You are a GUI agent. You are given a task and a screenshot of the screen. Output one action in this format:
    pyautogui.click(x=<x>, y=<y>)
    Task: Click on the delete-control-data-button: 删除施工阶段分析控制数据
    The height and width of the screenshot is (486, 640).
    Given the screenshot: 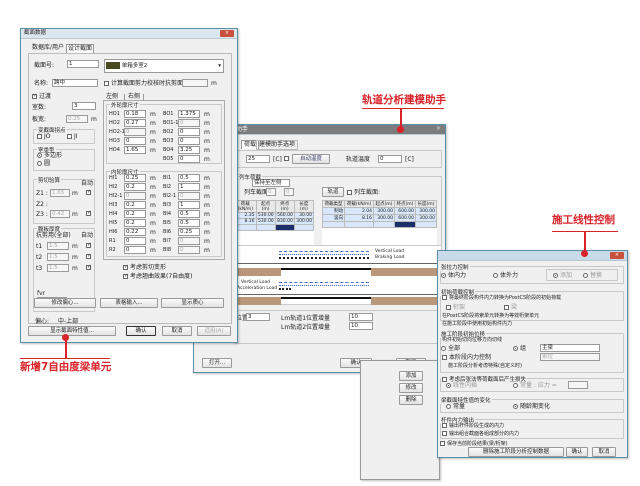 What is the action you would take?
    pyautogui.click(x=516, y=452)
    